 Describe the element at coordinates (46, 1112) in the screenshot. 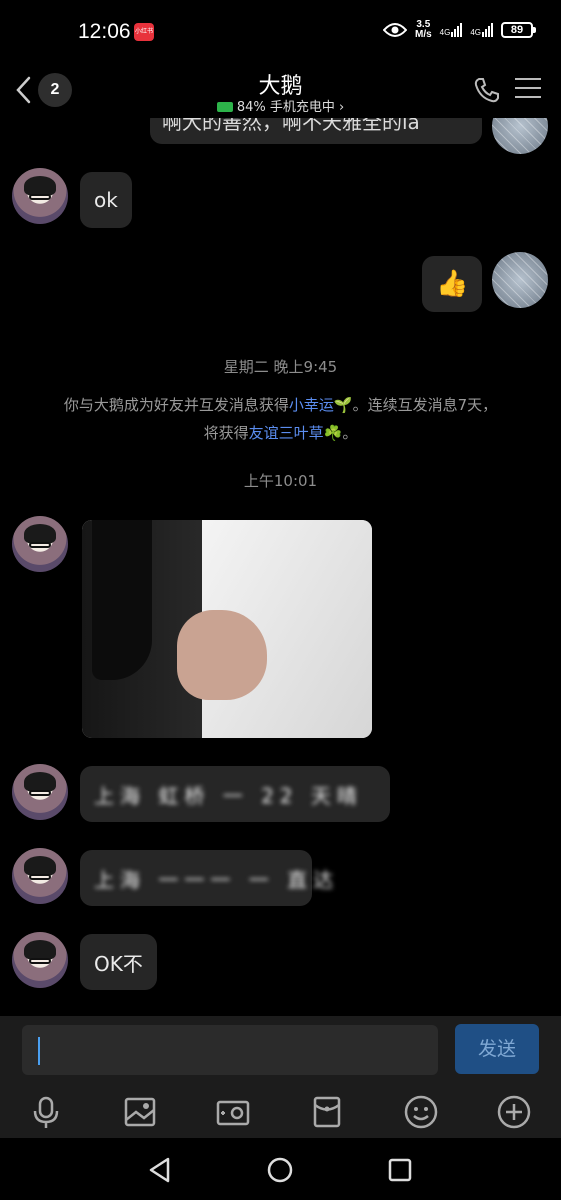

I see `microphone-icon` at that location.